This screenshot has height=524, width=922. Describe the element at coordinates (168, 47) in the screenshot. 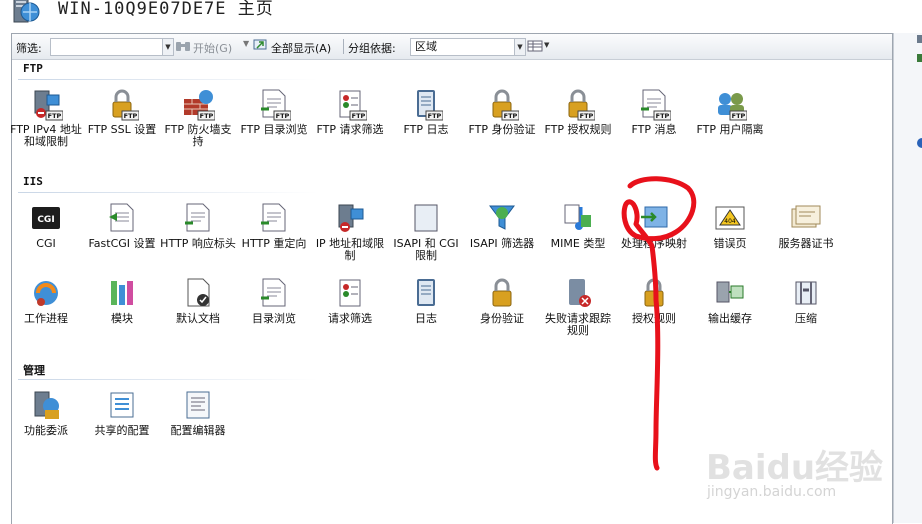

I see `filter-dropdown-button: ▼` at that location.